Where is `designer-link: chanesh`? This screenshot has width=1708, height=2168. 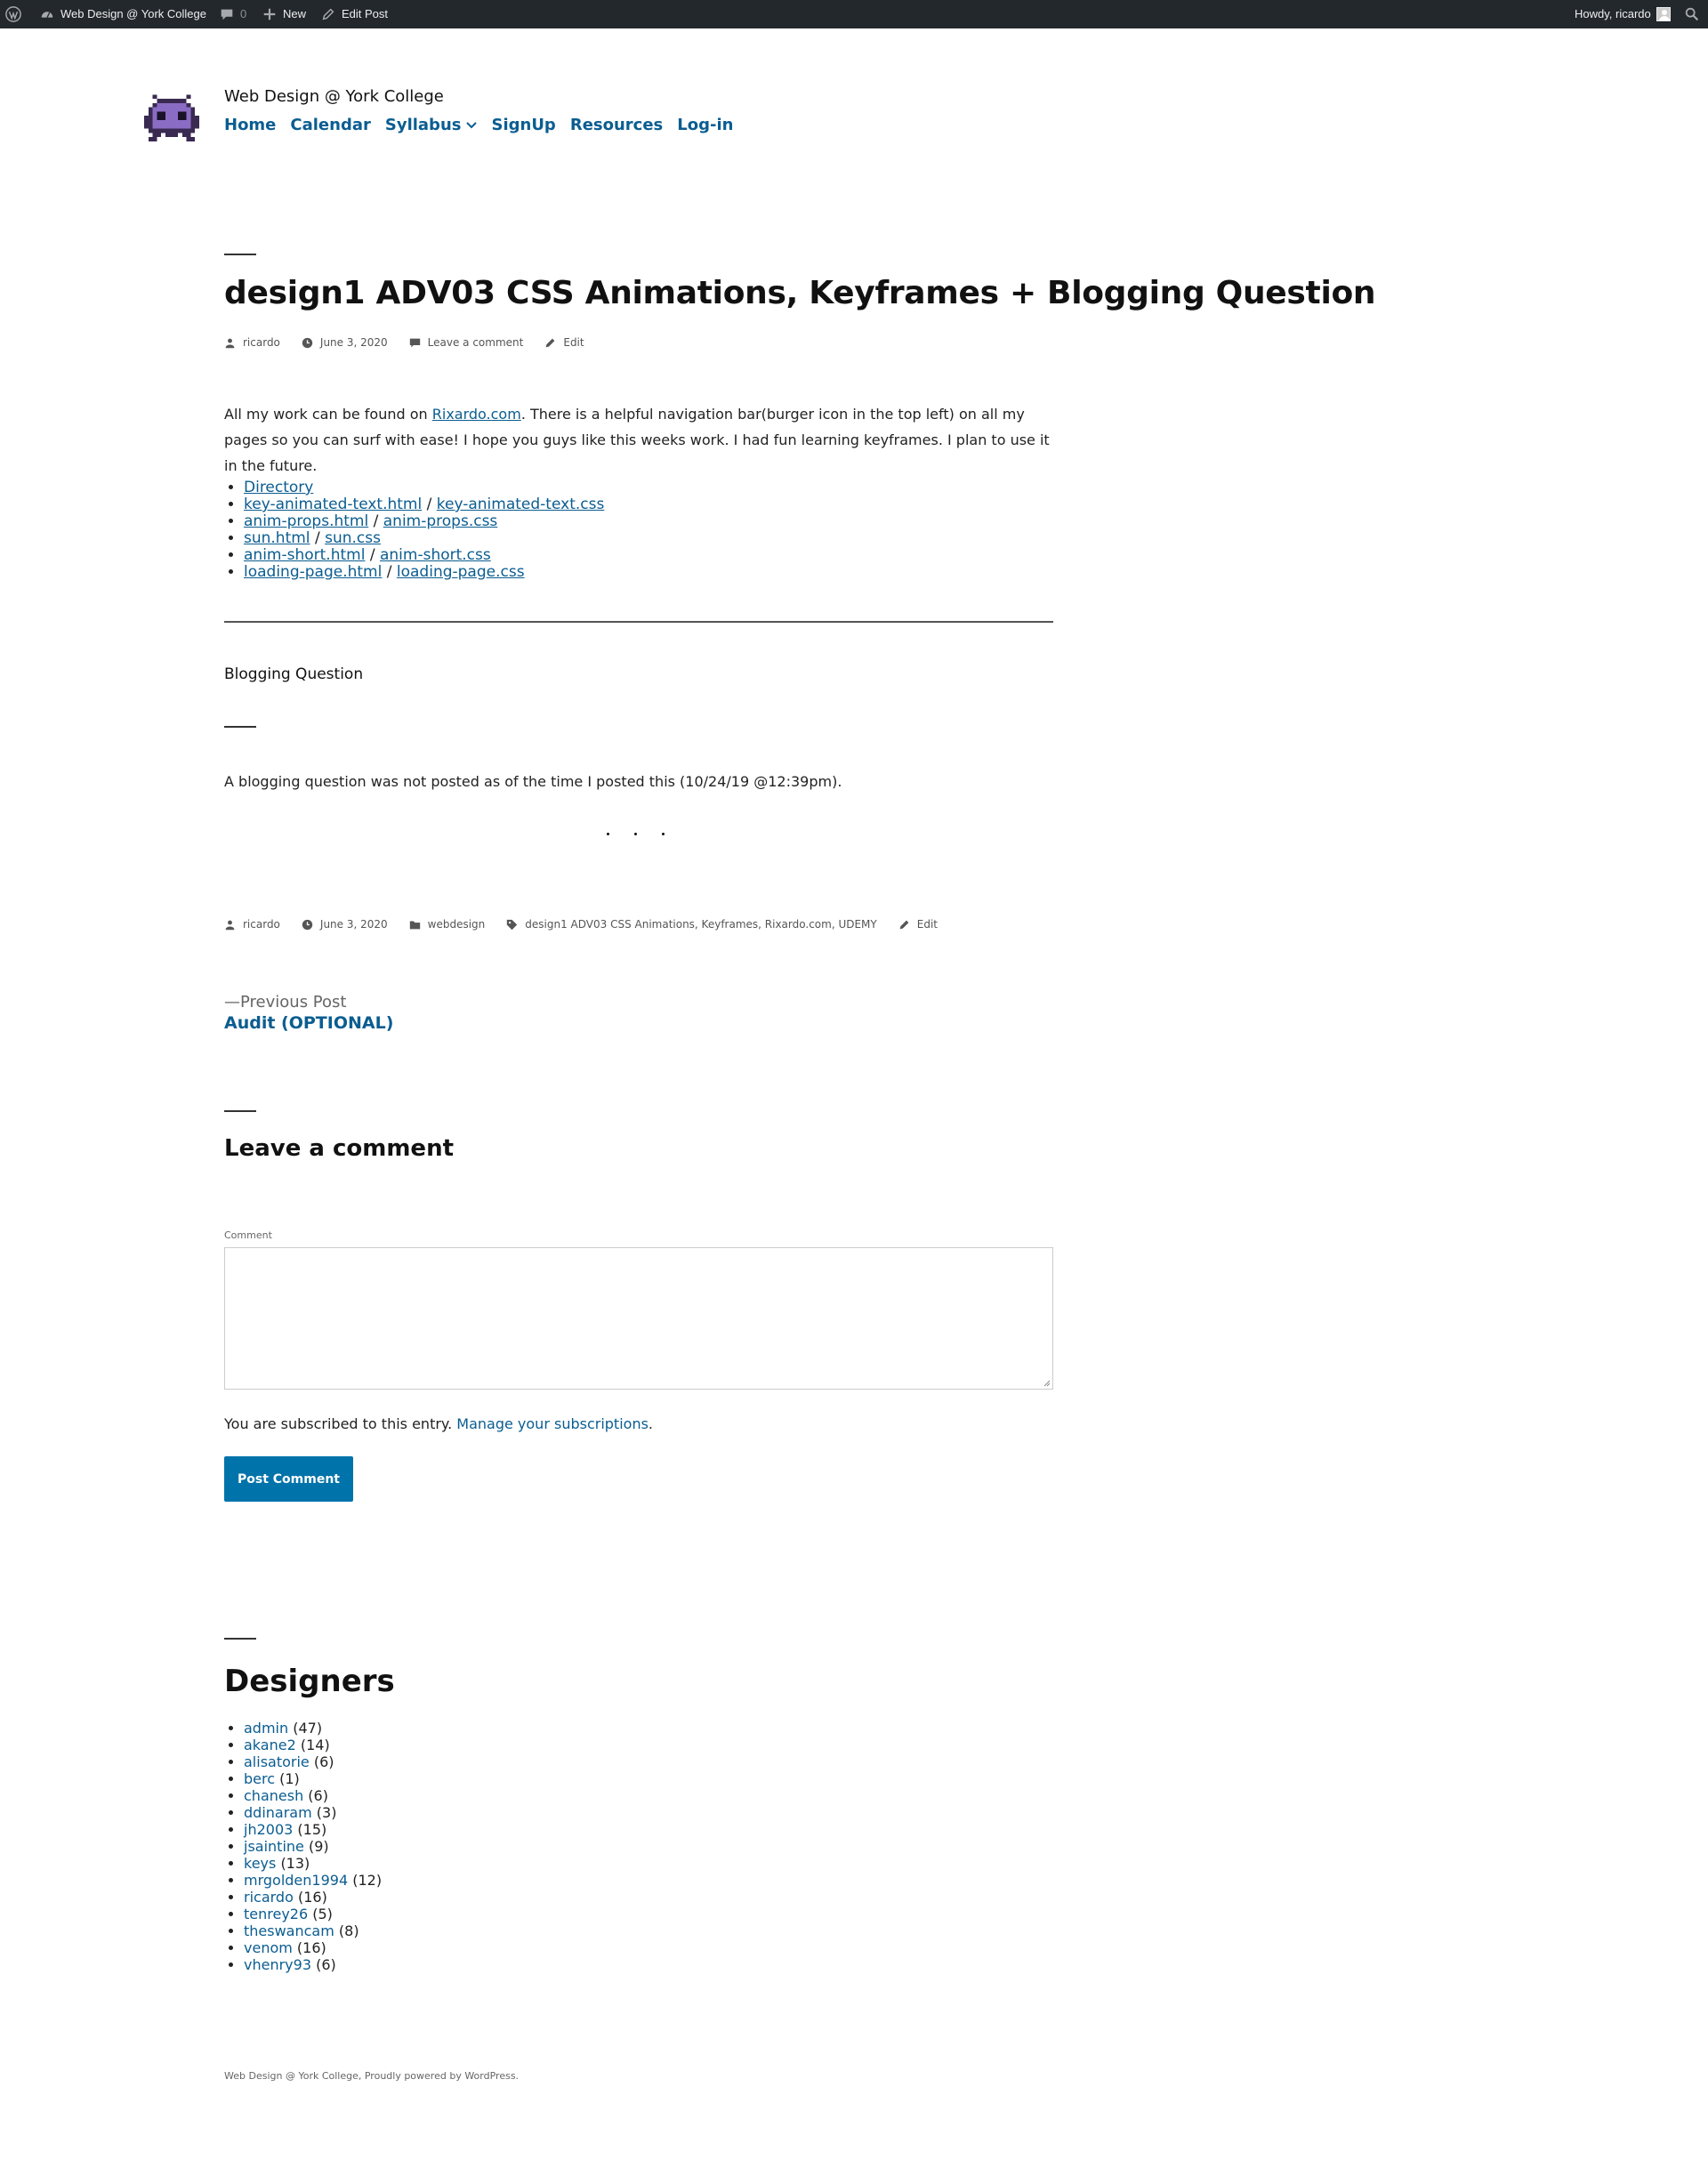 designer-link: chanesh is located at coordinates (273, 1796).